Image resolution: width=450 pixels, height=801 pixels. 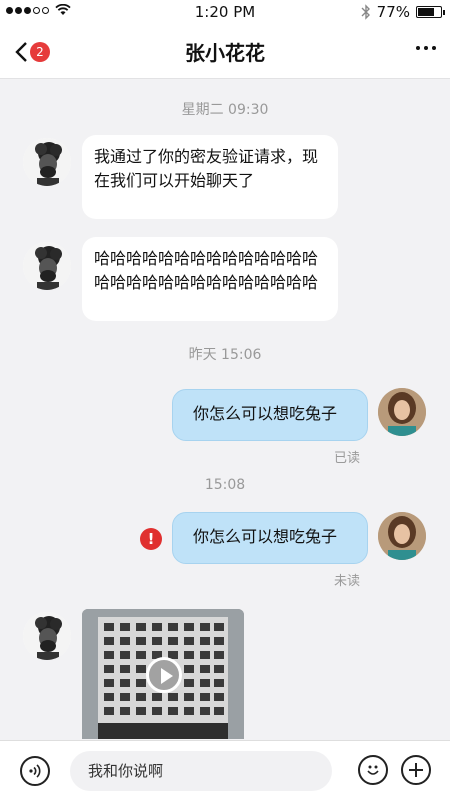 I want to click on emoji-button, so click(x=373, y=770).